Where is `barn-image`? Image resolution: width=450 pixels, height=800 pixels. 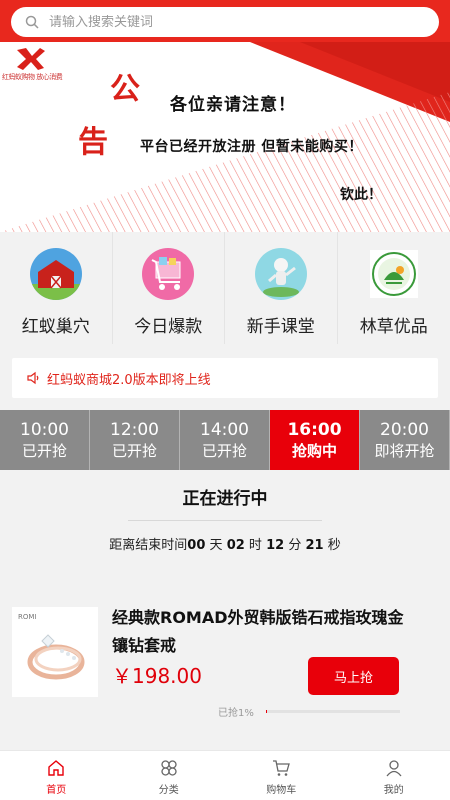
barn-image is located at coordinates (55, 274).